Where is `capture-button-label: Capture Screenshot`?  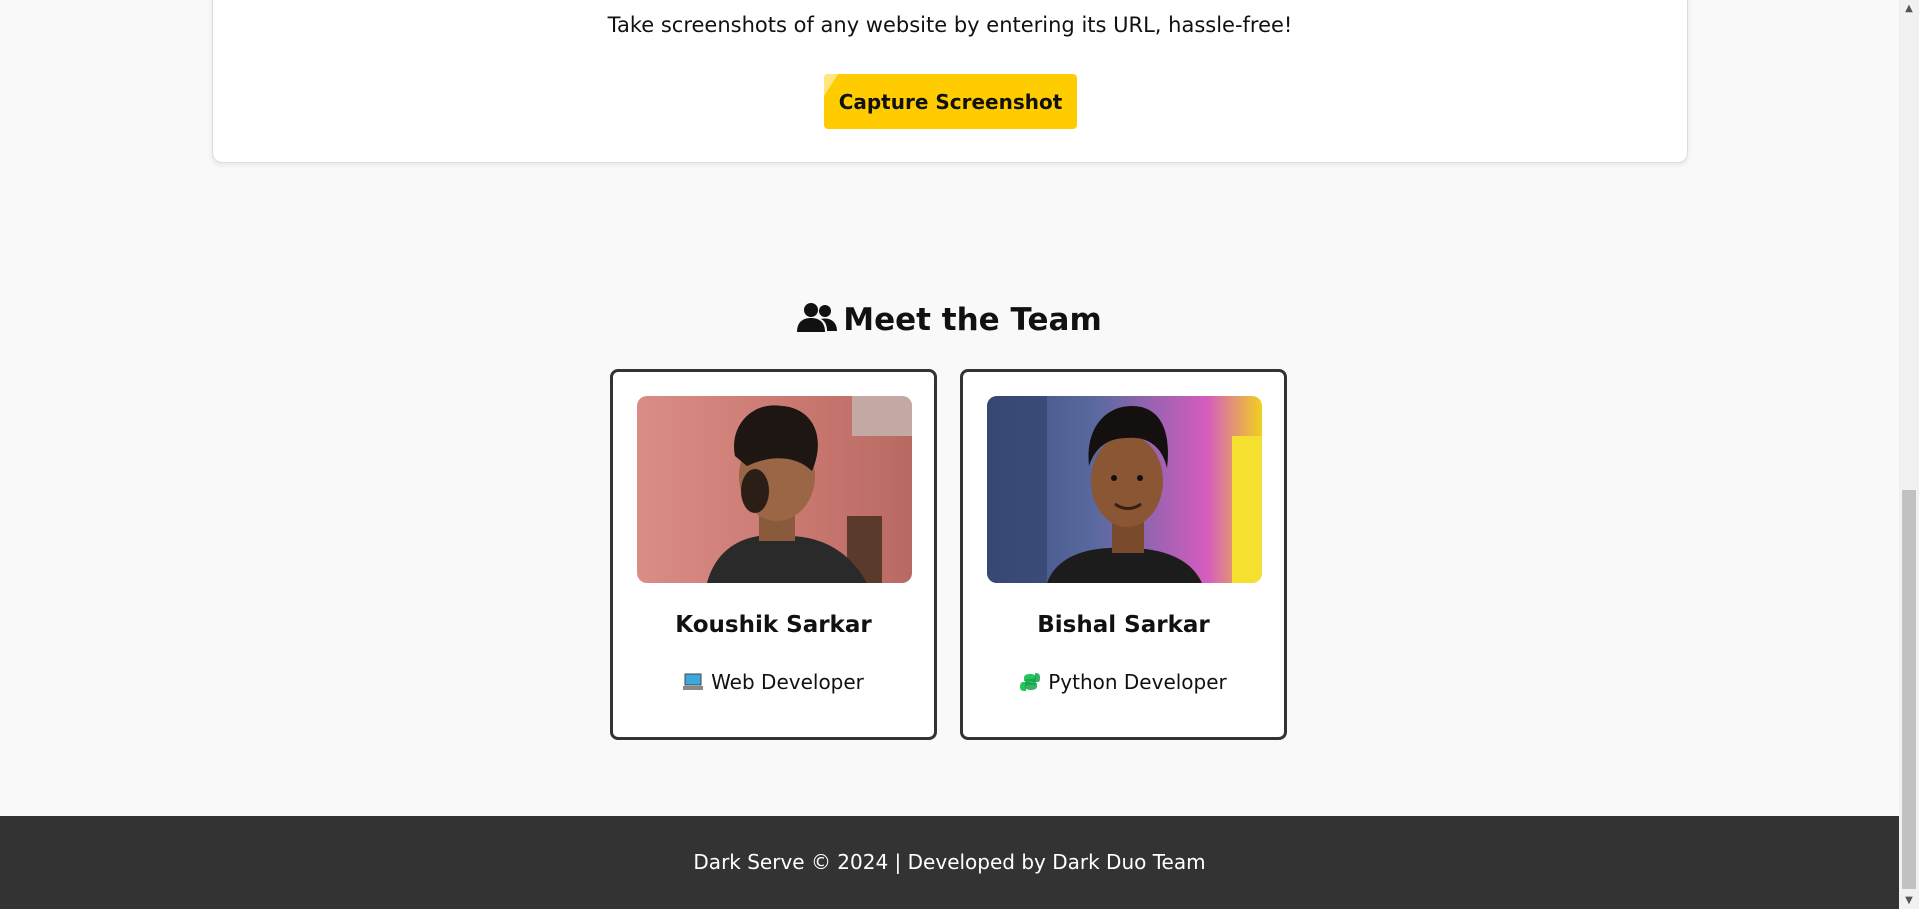 capture-button-label: Capture Screenshot is located at coordinates (950, 101).